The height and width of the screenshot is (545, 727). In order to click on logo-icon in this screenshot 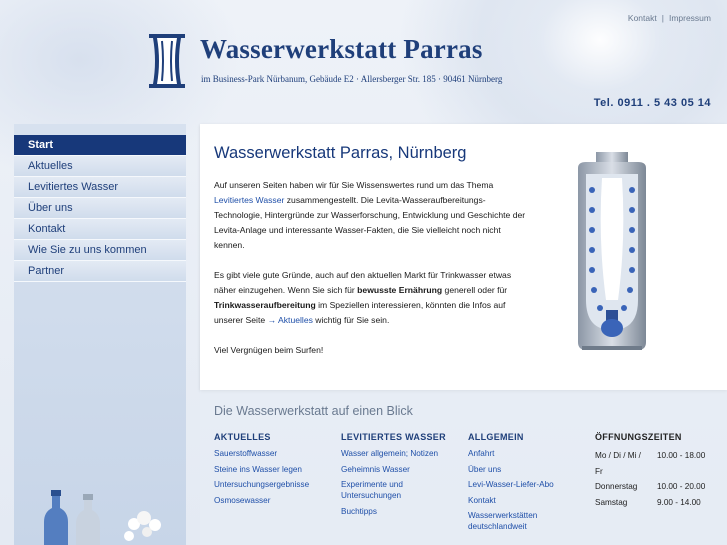, I will do `click(167, 61)`.